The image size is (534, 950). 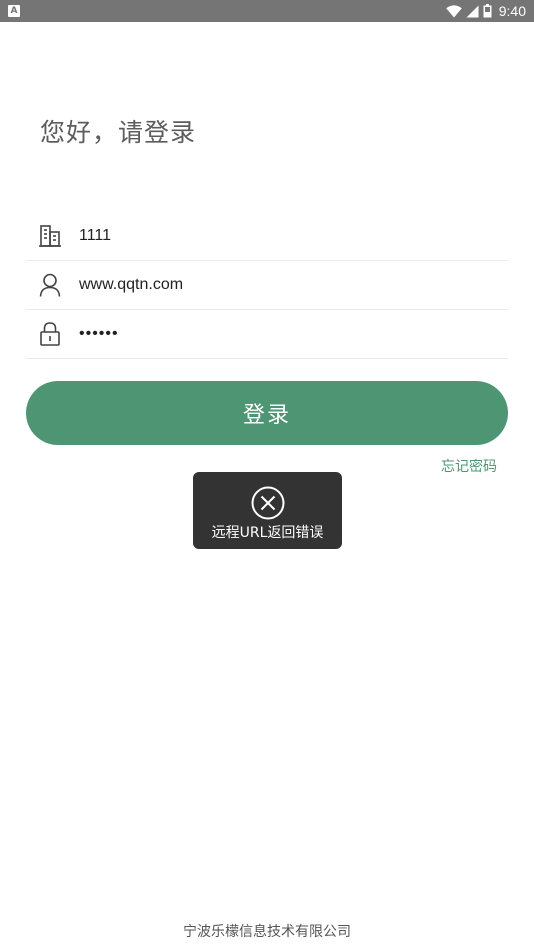 What do you see at coordinates (267, 533) in the screenshot?
I see `toast-message: 远程URL返回错误` at bounding box center [267, 533].